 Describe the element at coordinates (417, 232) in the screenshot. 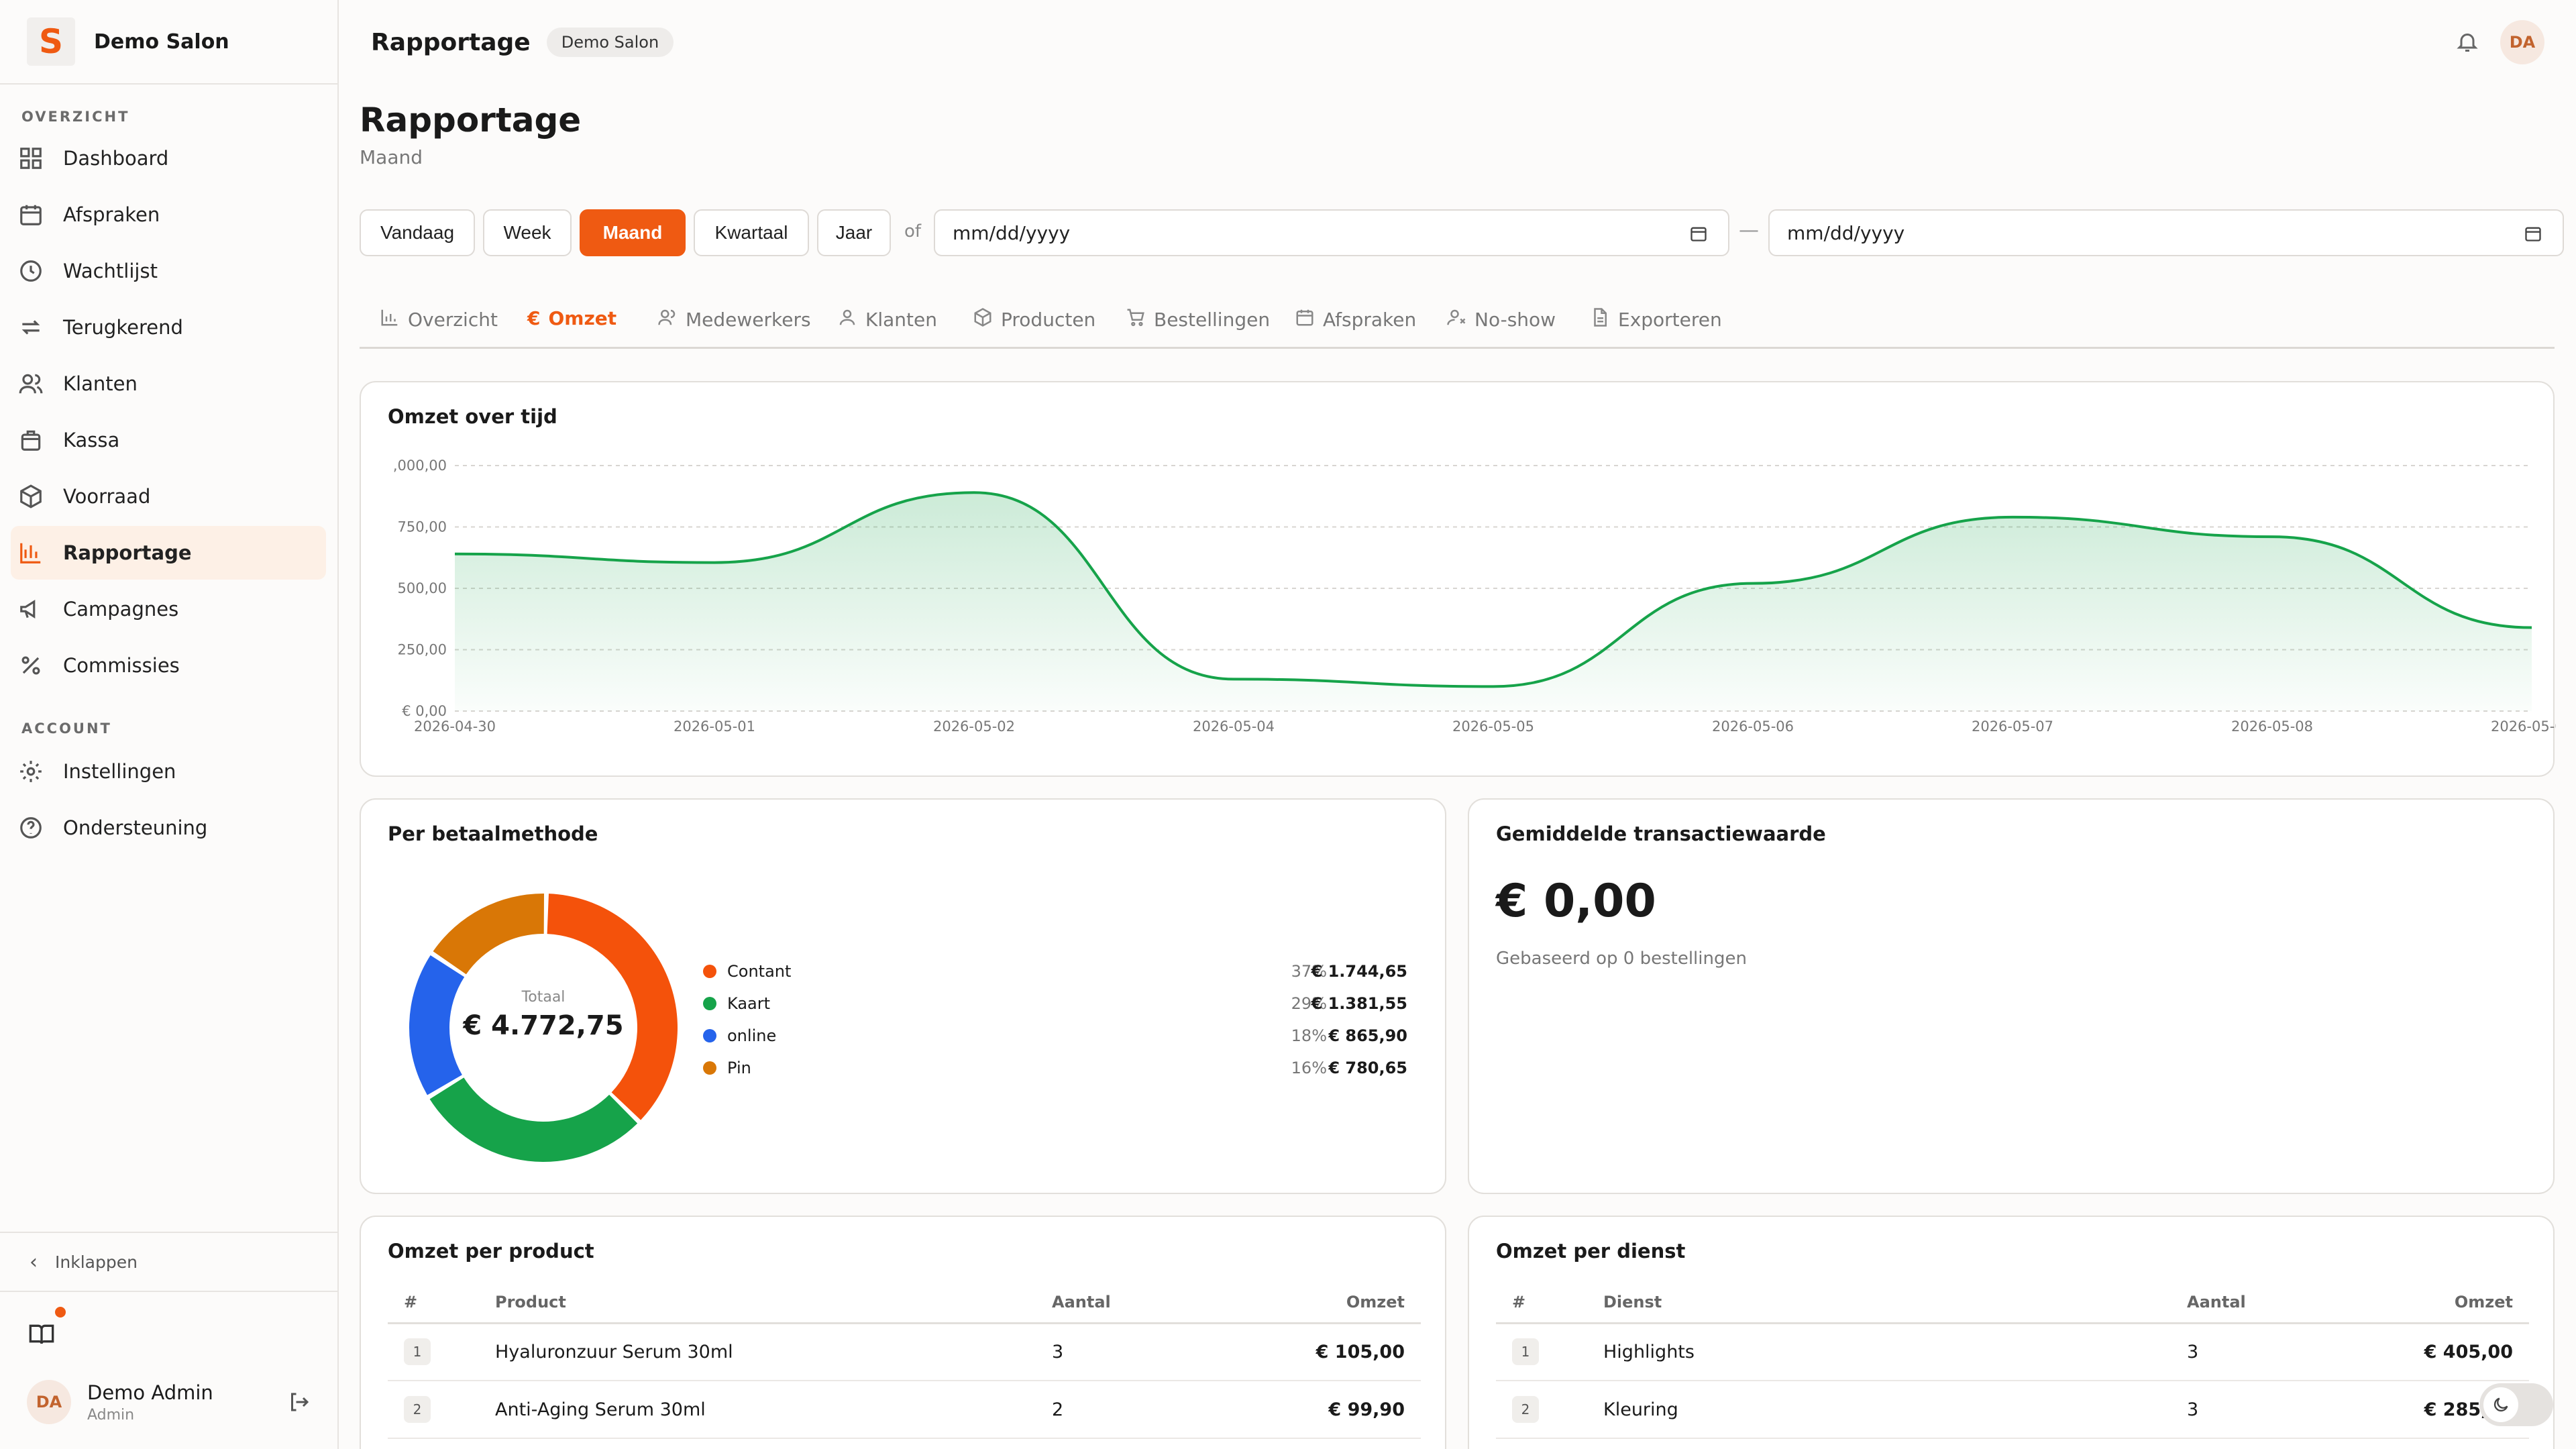

I see `period-vandaag-button: Vandaag` at that location.